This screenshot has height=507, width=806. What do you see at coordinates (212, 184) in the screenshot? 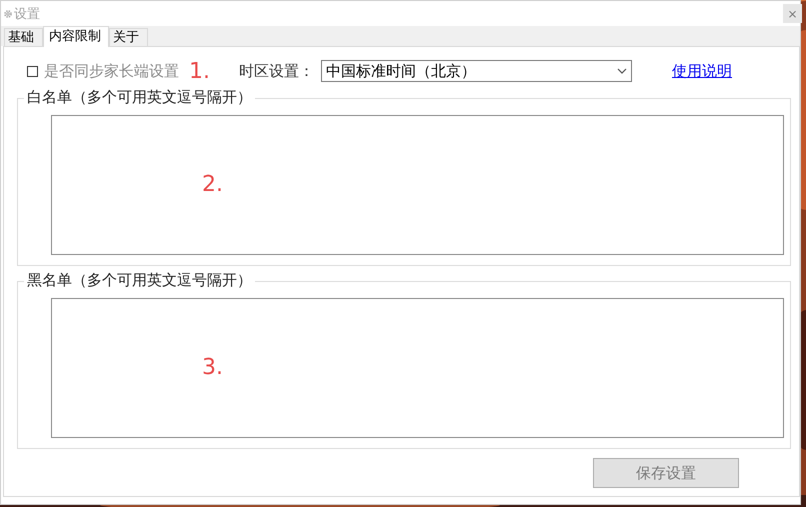
I see `annotation-number: 2.` at bounding box center [212, 184].